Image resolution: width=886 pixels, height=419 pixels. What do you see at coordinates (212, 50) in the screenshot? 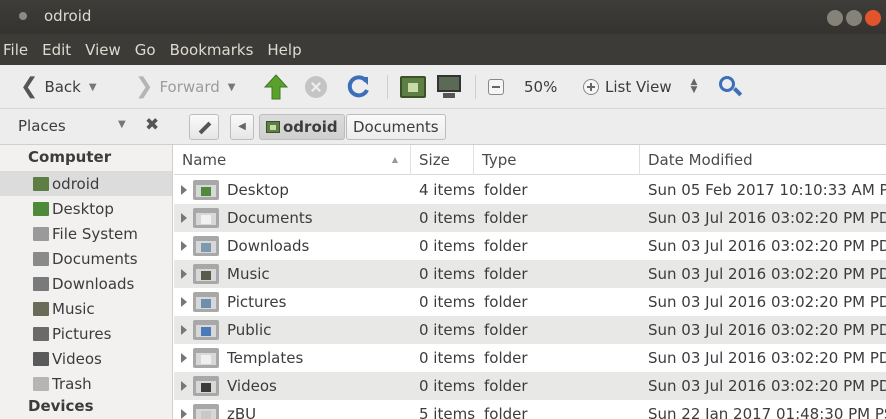
I see `menu-bookmarks: Bookmarks` at bounding box center [212, 50].